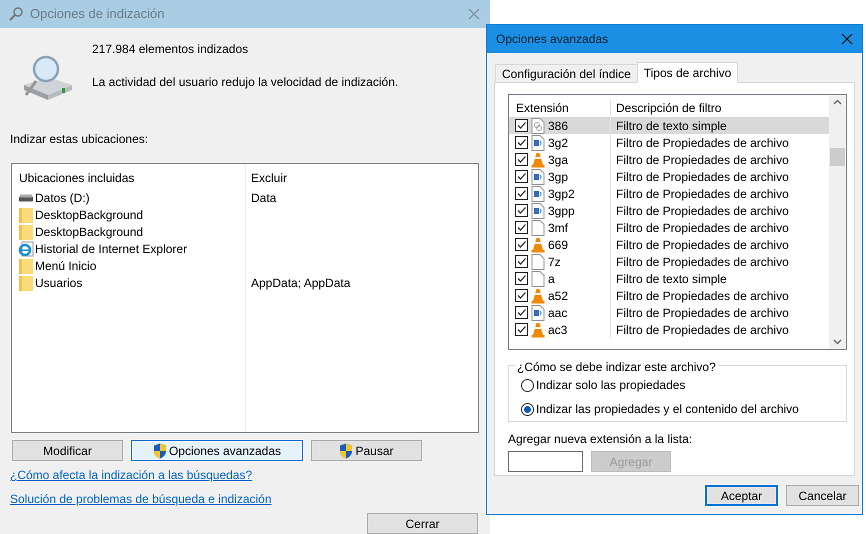 The width and height of the screenshot is (866, 534). I want to click on help-link: ¿Cómo afecta la indización a las búsquedas?, so click(131, 475).